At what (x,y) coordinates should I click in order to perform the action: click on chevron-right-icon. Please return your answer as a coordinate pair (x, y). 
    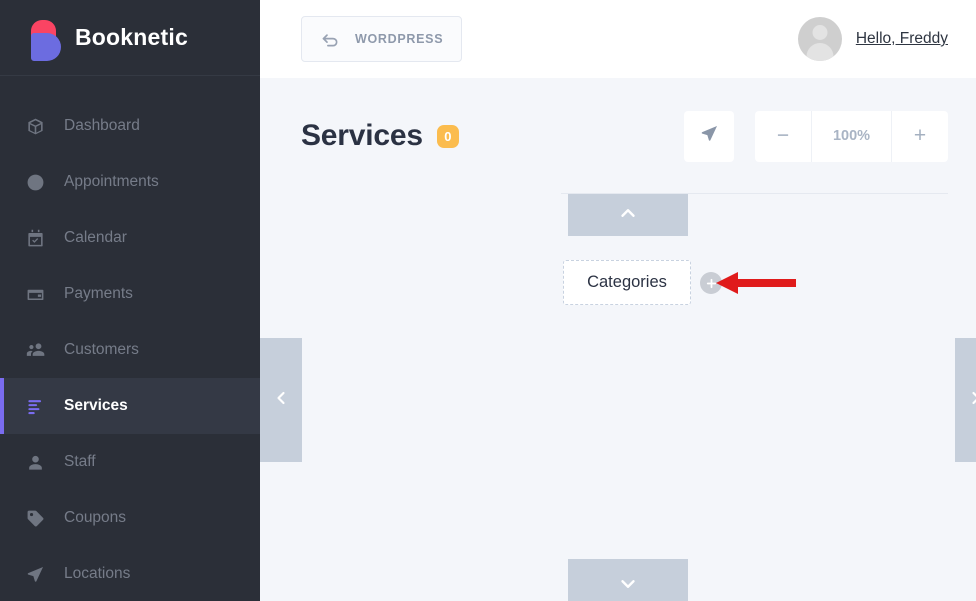
    Looking at the image, I should click on (971, 400).